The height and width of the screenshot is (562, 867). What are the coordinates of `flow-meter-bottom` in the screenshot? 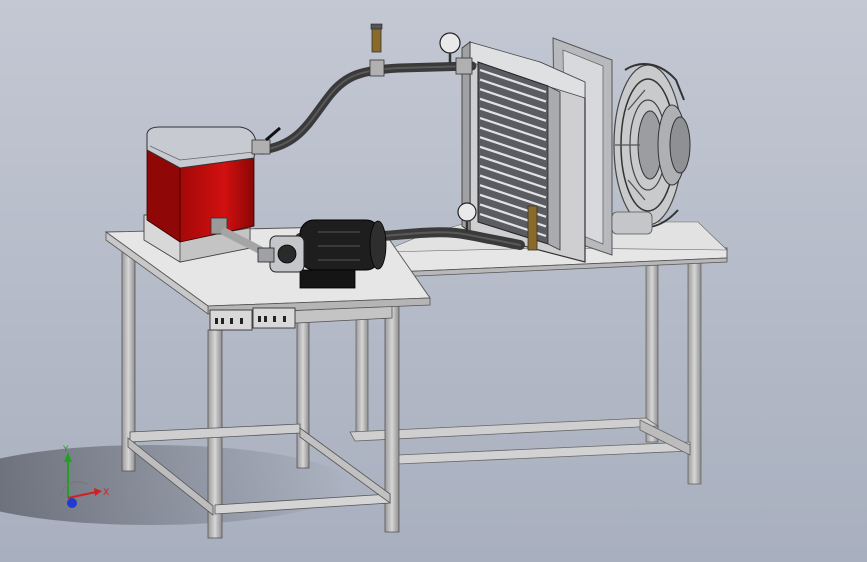 It's located at (532, 228).